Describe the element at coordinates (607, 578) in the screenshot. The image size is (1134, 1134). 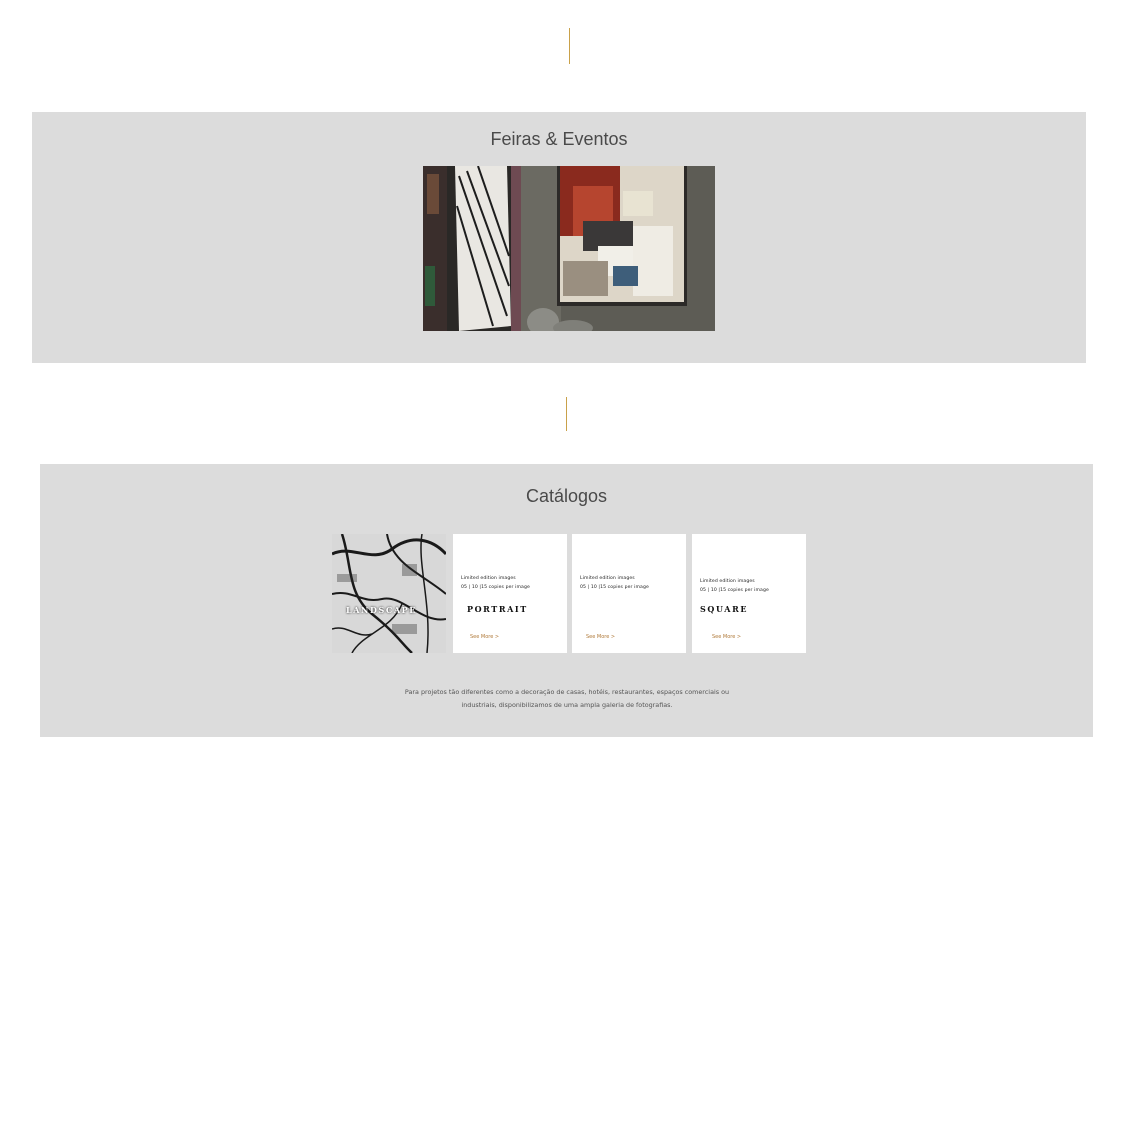
I see `card-3-edition: Limited edition images` at that location.